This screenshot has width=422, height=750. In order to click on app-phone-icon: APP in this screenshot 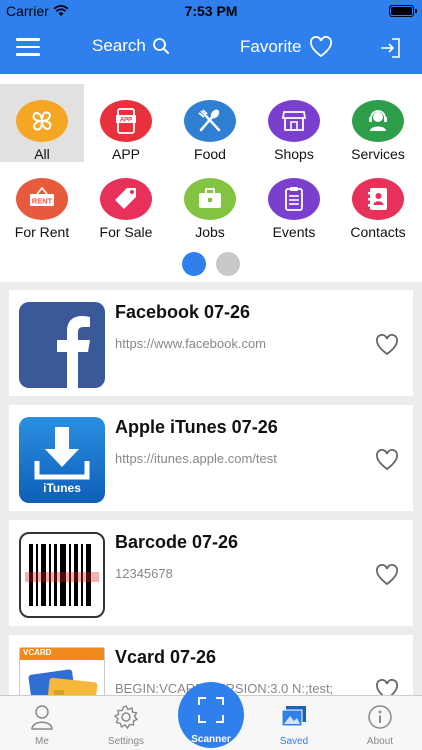, I will do `click(126, 121)`.